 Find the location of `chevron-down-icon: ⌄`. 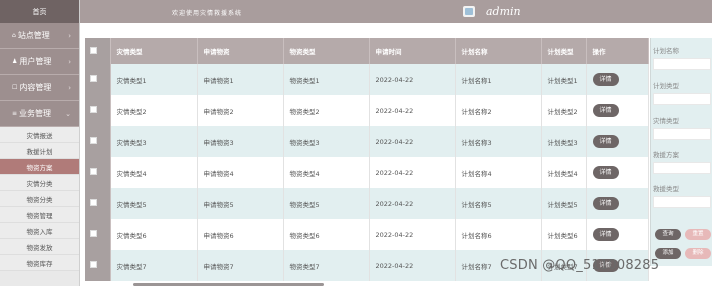

chevron-down-icon: ⌄ is located at coordinates (68, 114).